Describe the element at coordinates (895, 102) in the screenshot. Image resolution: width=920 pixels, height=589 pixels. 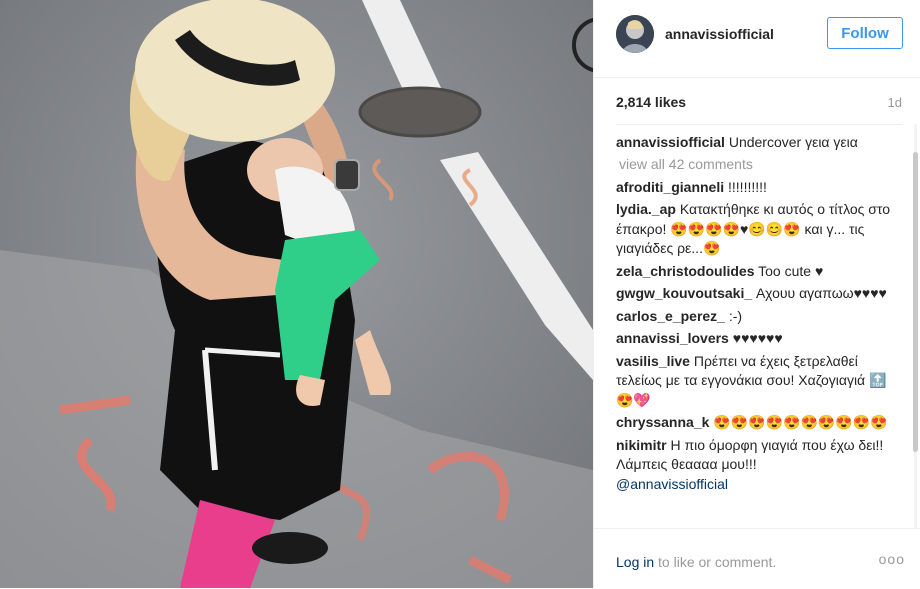
I see `post-age: 1d` at that location.